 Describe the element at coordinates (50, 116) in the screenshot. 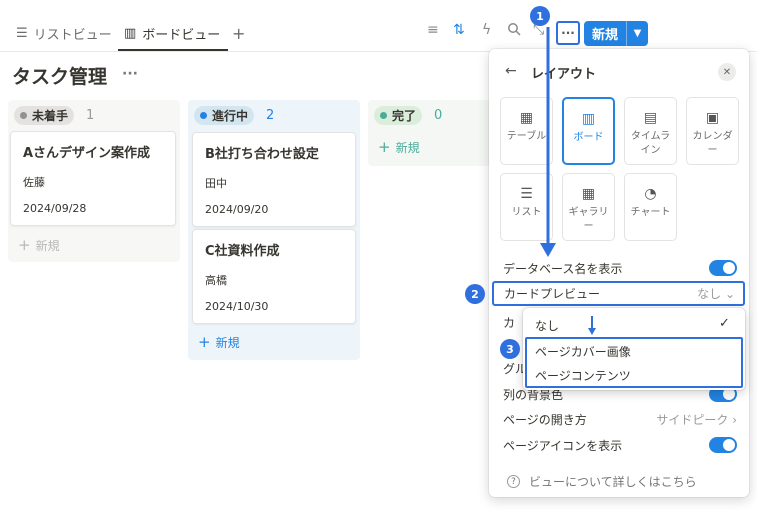

I see `status-label: 未着手` at that location.